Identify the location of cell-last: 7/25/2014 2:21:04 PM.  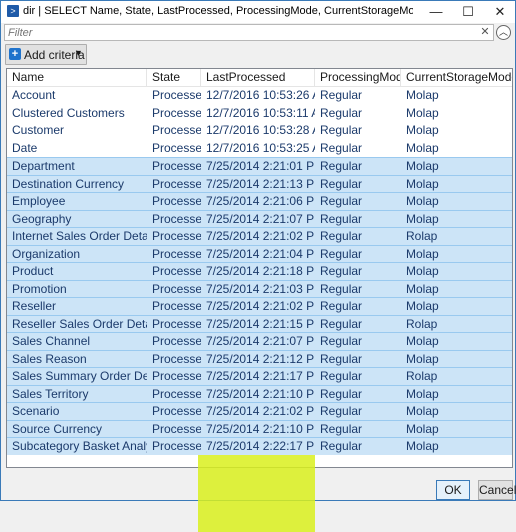
(260, 253).